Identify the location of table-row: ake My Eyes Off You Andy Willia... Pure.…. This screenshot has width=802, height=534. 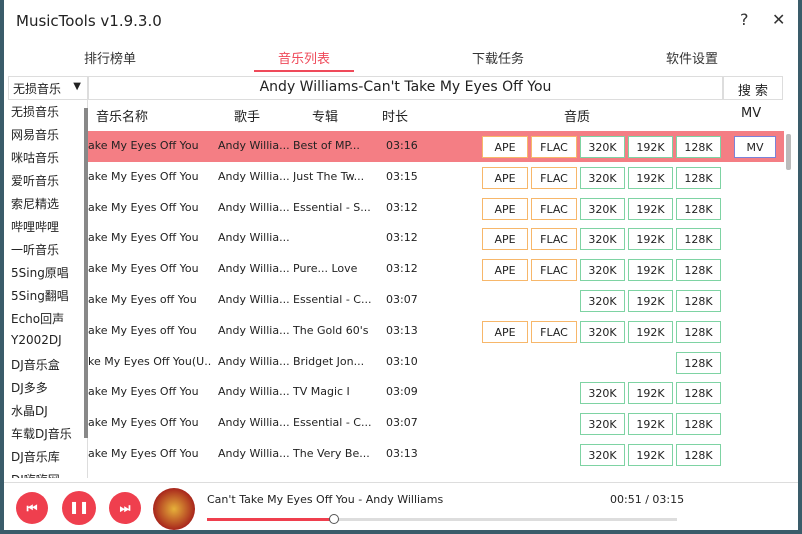
(436, 269).